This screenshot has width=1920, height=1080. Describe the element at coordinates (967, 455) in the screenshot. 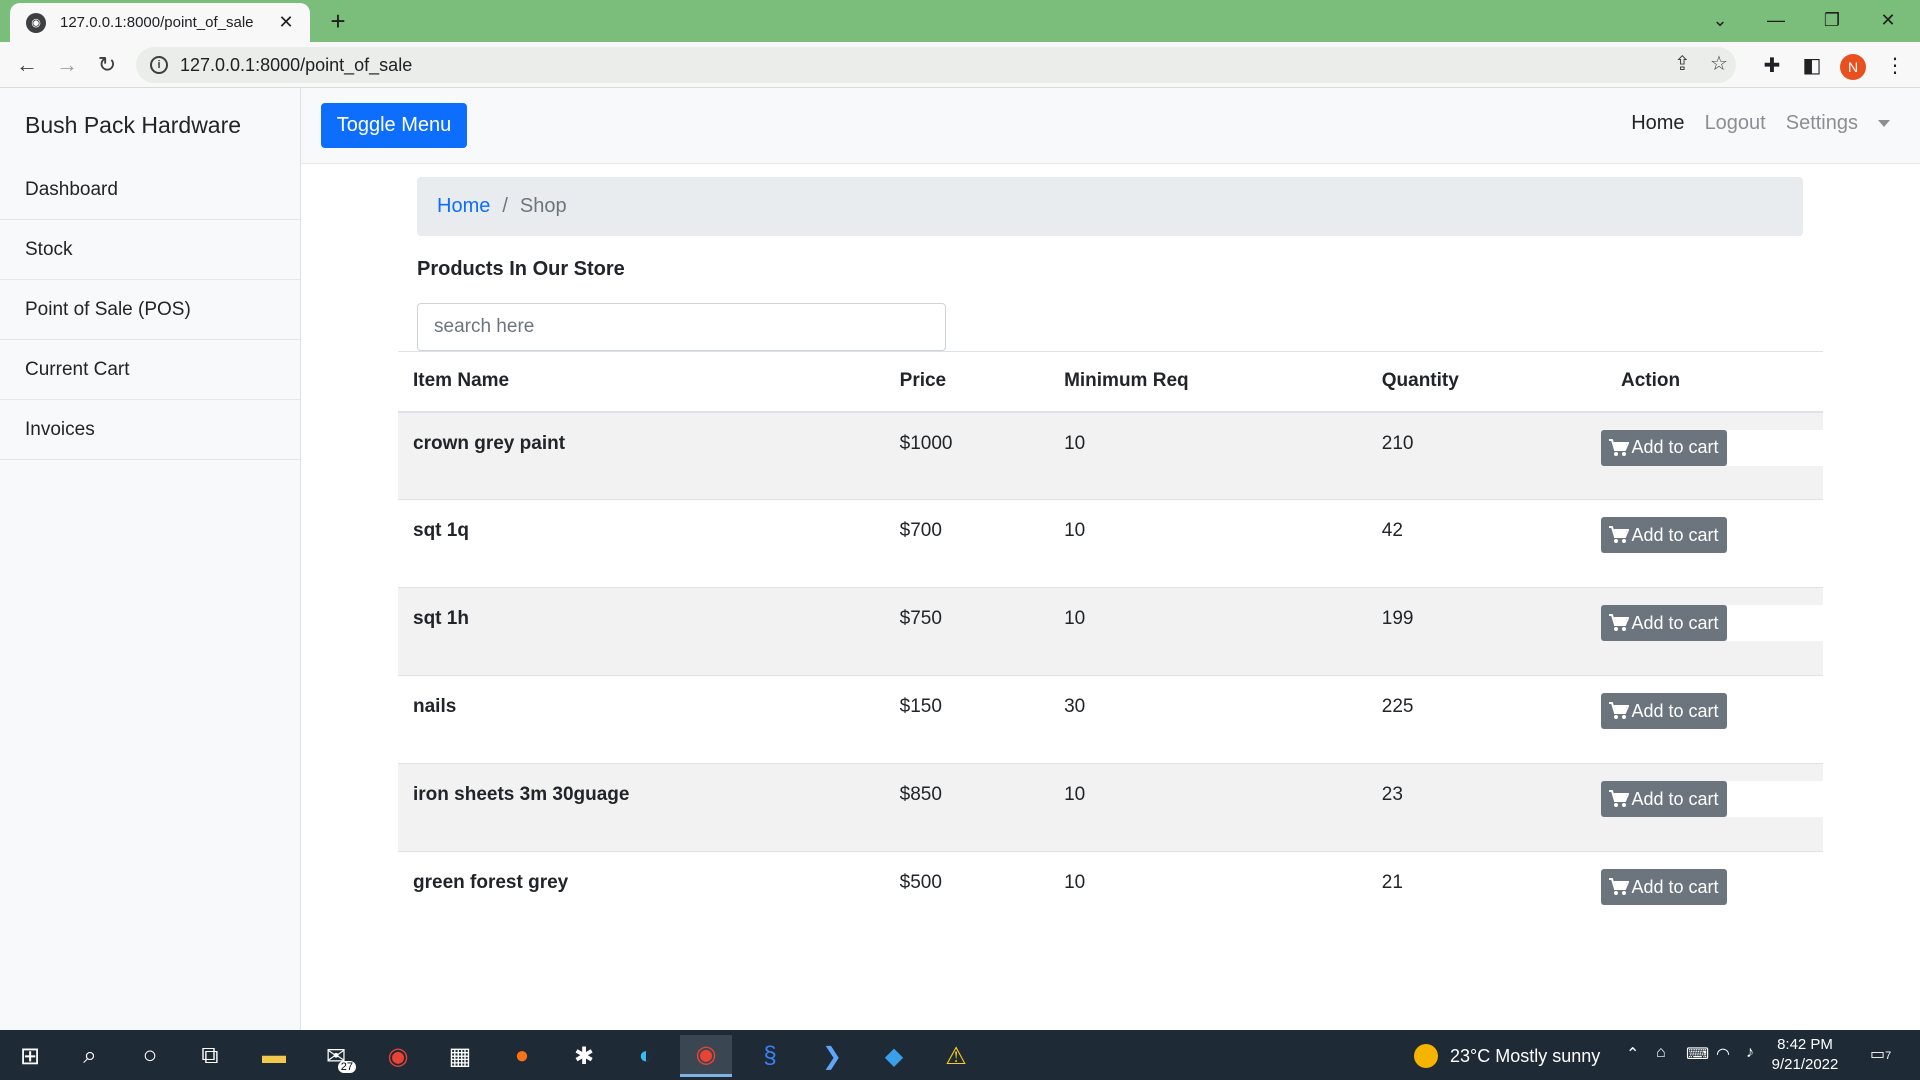

I see `price-cell: $1000` at that location.